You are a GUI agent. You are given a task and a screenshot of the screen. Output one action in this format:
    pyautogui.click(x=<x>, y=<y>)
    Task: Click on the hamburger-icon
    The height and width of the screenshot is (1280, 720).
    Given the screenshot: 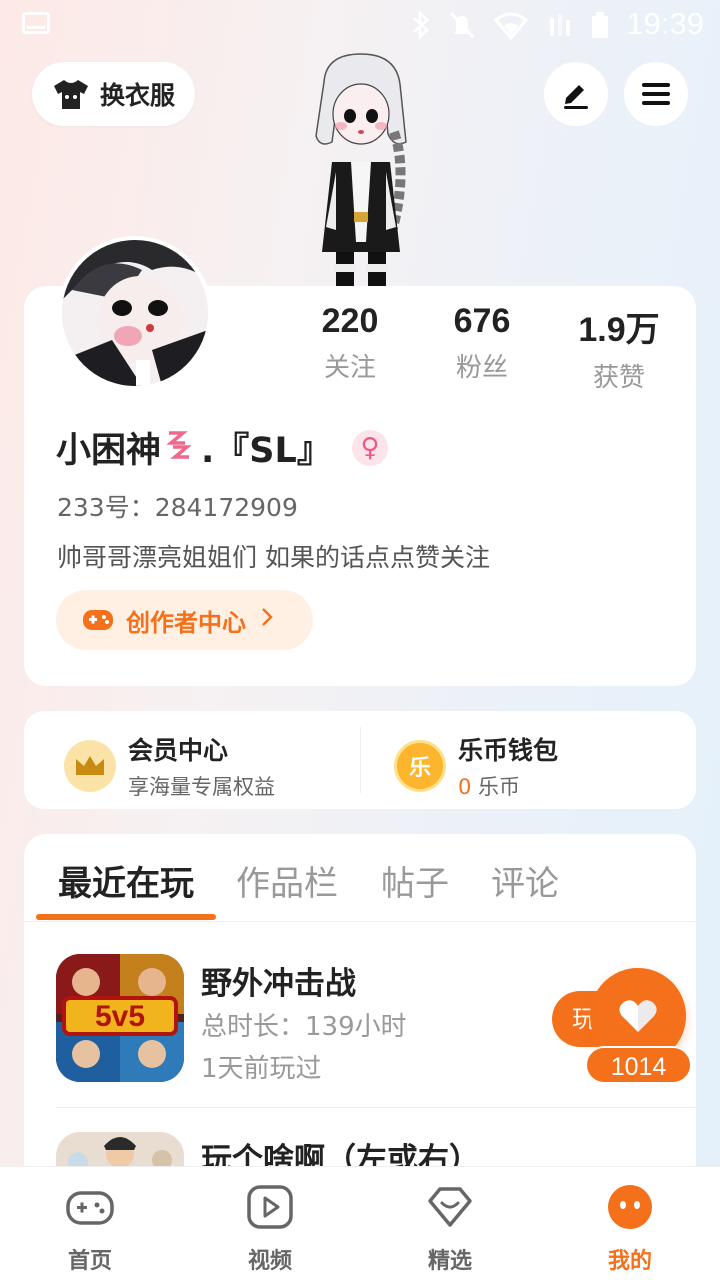 What is the action you would take?
    pyautogui.click(x=656, y=94)
    